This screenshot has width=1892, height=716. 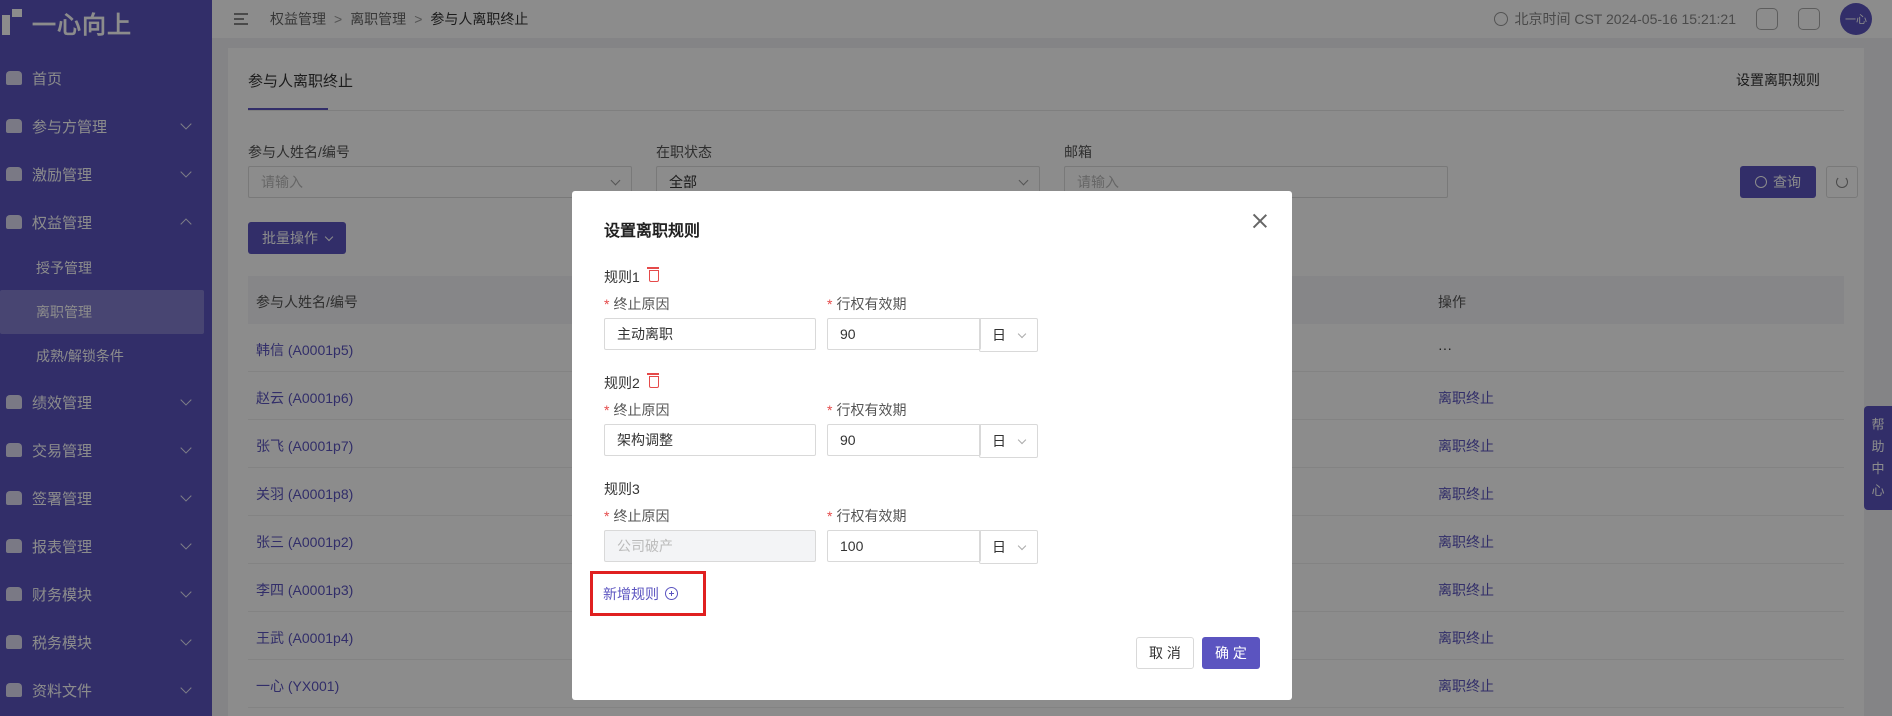 I want to click on rule-title-text: 规则2, so click(x=622, y=383).